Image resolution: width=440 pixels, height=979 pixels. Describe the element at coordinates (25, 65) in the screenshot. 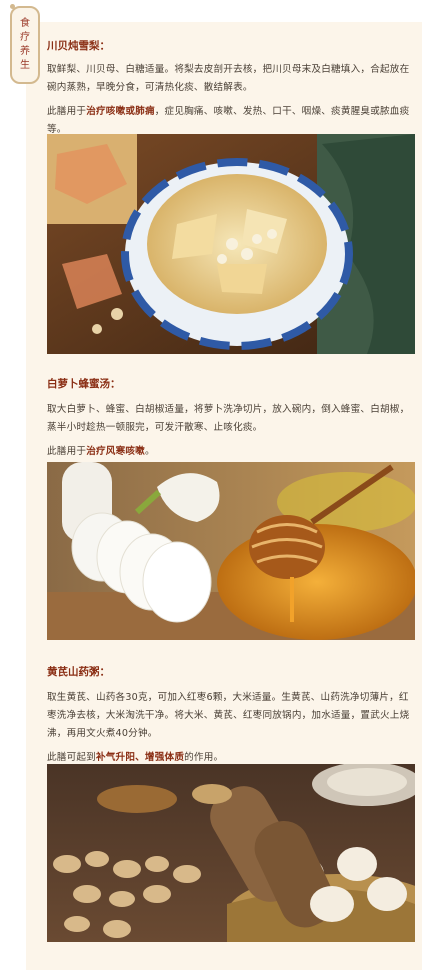

I see `tag-char: 生` at that location.